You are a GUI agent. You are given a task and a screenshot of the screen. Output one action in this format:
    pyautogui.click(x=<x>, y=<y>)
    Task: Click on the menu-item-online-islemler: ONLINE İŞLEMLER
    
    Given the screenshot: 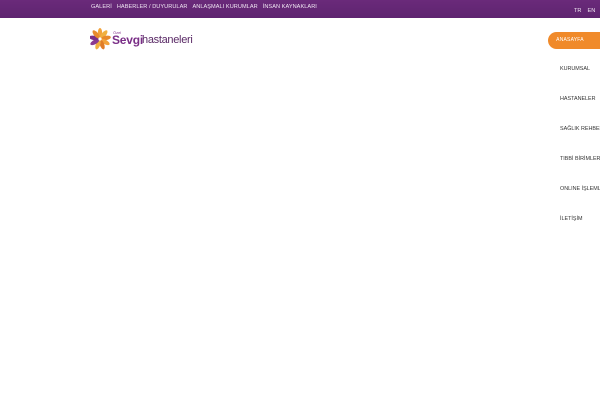 What is the action you would take?
    pyautogui.click(x=580, y=201)
    